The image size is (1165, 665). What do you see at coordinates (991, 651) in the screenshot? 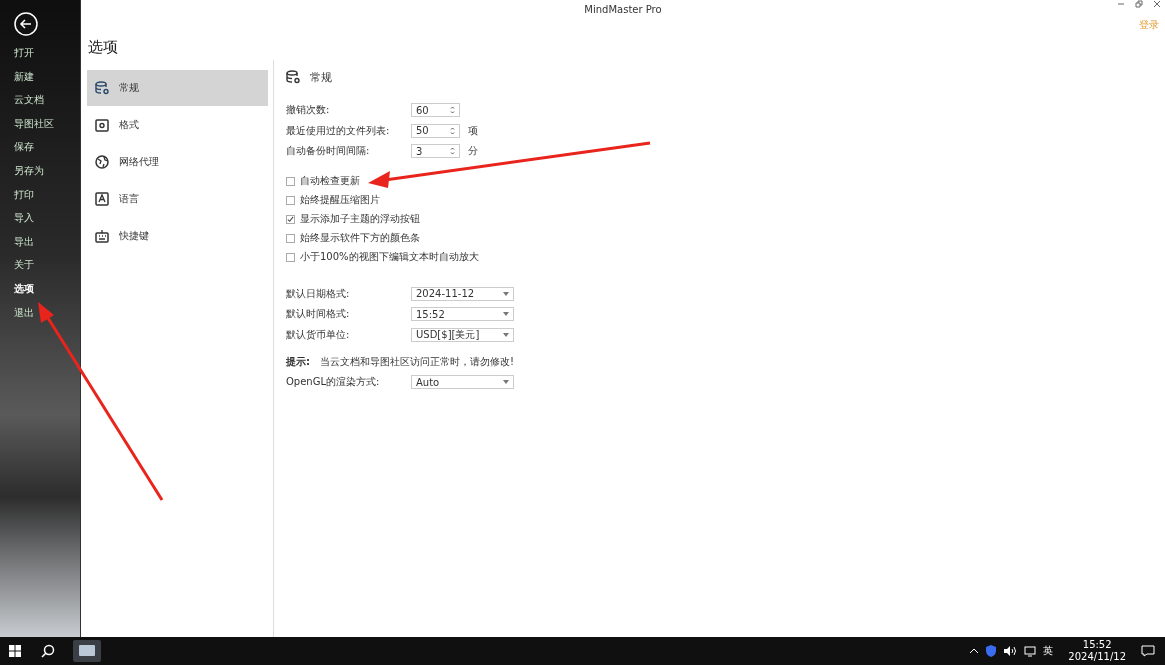
I see `shield-icon` at bounding box center [991, 651].